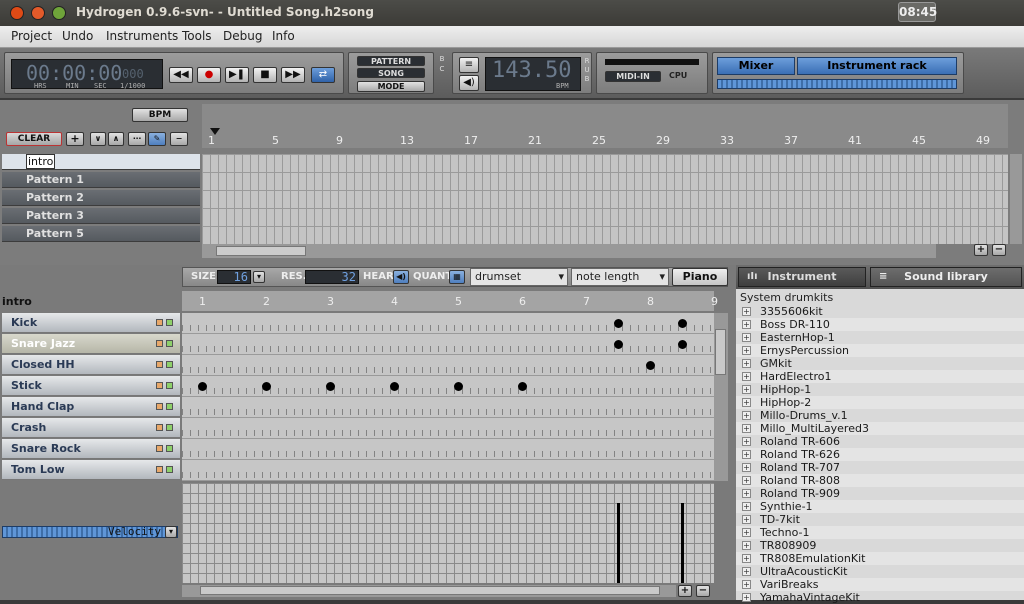  What do you see at coordinates (880, 376) in the screenshot?
I see `kit-item: + HardElectro1` at bounding box center [880, 376].